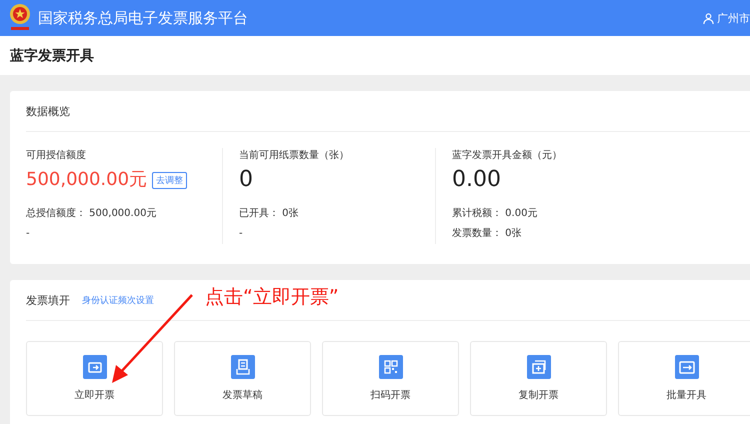 This screenshot has width=750, height=424. What do you see at coordinates (92, 213) in the screenshot?
I see `stat-detail: 总授信额度： 500,000.00元` at bounding box center [92, 213].